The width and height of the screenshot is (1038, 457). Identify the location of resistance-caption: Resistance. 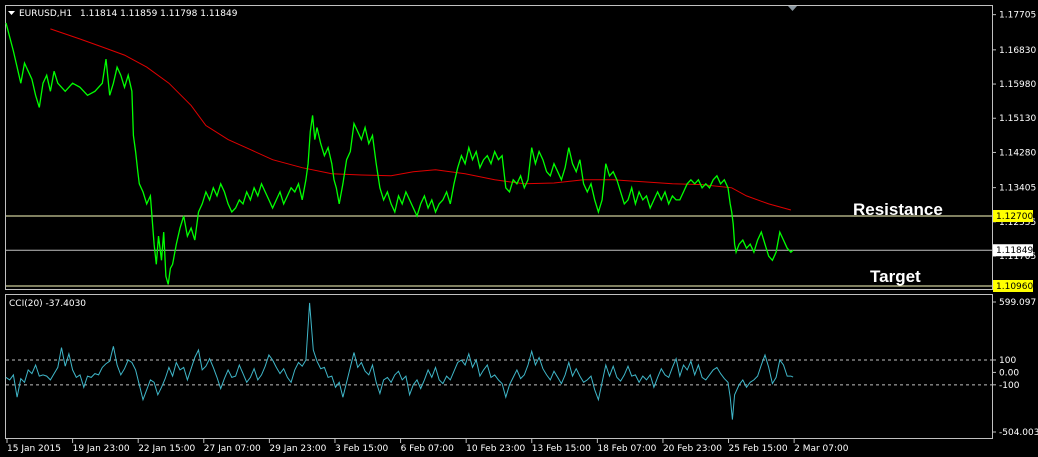
(898, 209).